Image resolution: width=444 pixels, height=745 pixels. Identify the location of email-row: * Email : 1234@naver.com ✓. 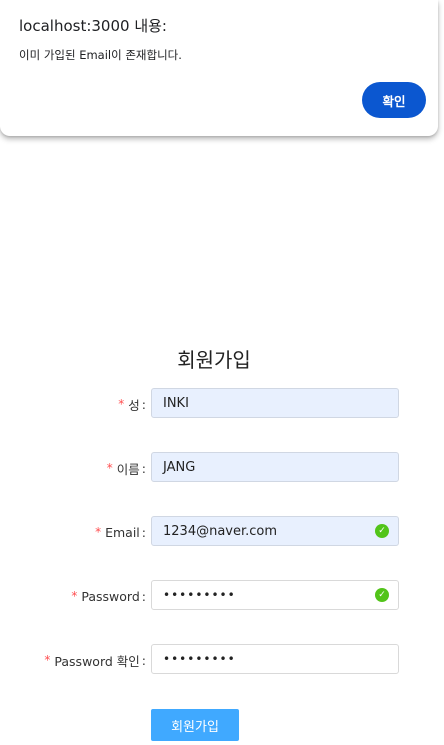
(222, 532).